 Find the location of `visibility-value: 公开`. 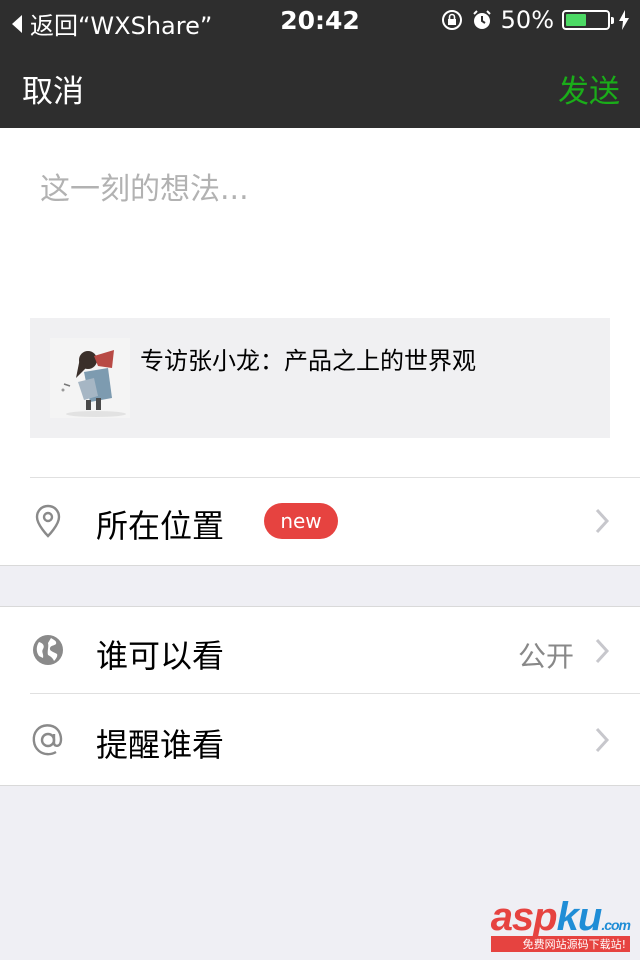

visibility-value: 公开 is located at coordinates (545, 656).